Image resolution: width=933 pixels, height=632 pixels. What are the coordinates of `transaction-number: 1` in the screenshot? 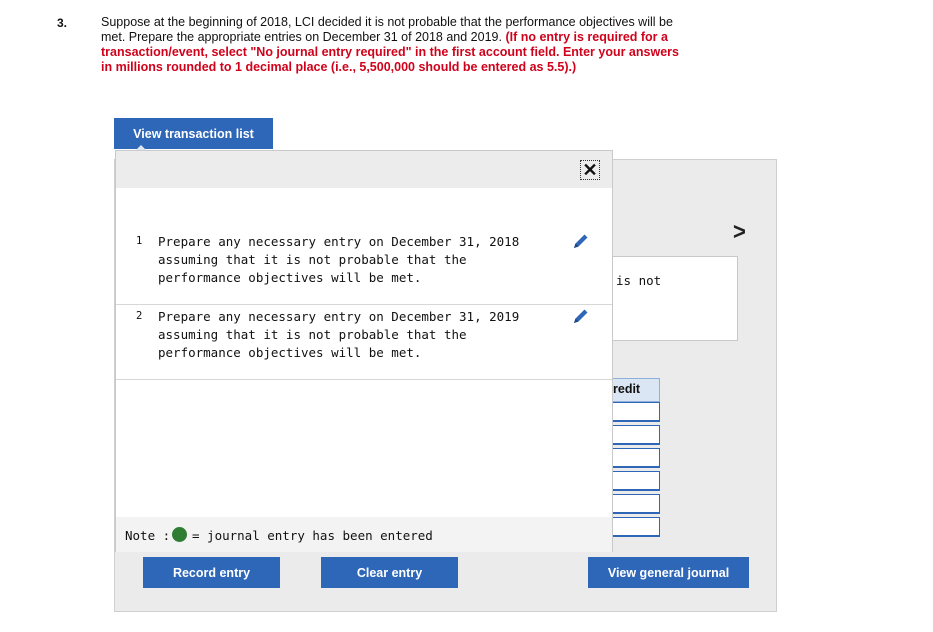 It's located at (139, 241).